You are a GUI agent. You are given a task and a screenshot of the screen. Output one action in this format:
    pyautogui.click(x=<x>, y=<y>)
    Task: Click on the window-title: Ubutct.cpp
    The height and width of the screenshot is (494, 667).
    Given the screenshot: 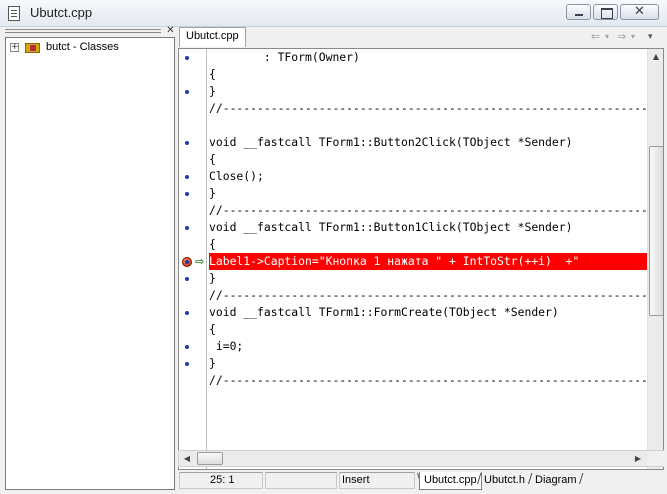 What is the action you would take?
    pyautogui.click(x=61, y=12)
    